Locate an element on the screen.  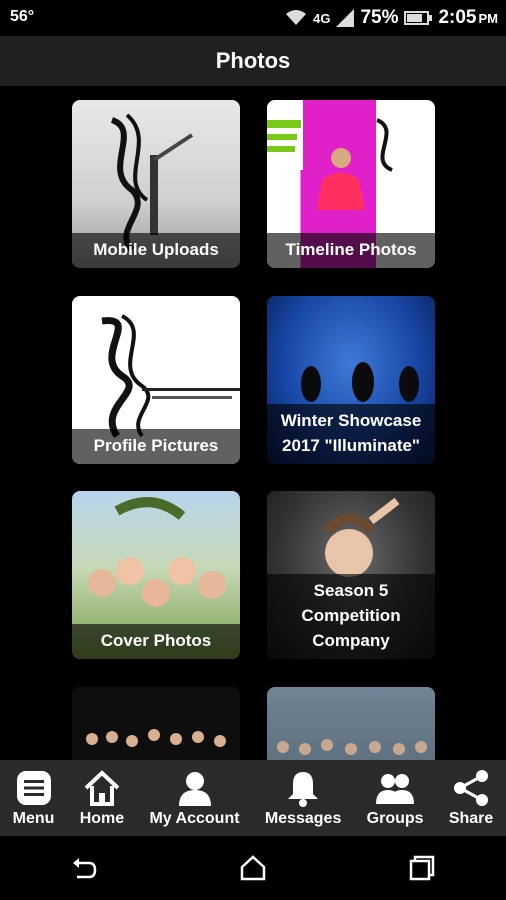
nav-label: Messages is located at coordinates (303, 818).